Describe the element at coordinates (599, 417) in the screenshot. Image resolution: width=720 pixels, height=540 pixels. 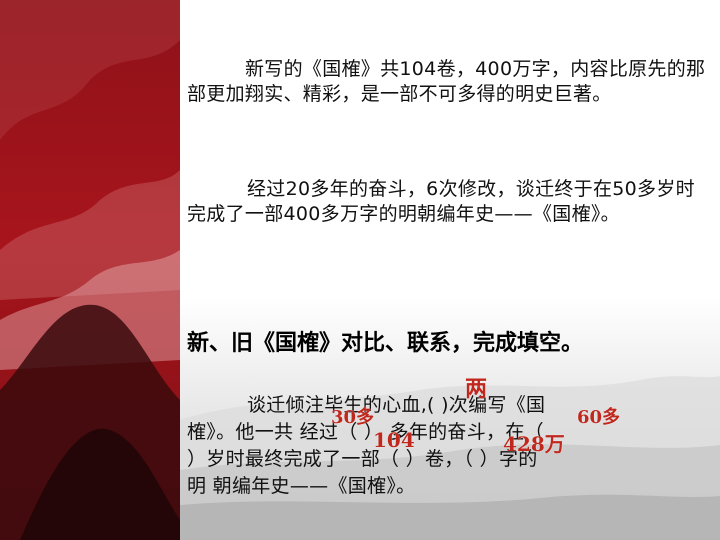
I see `answer-age: 60多` at that location.